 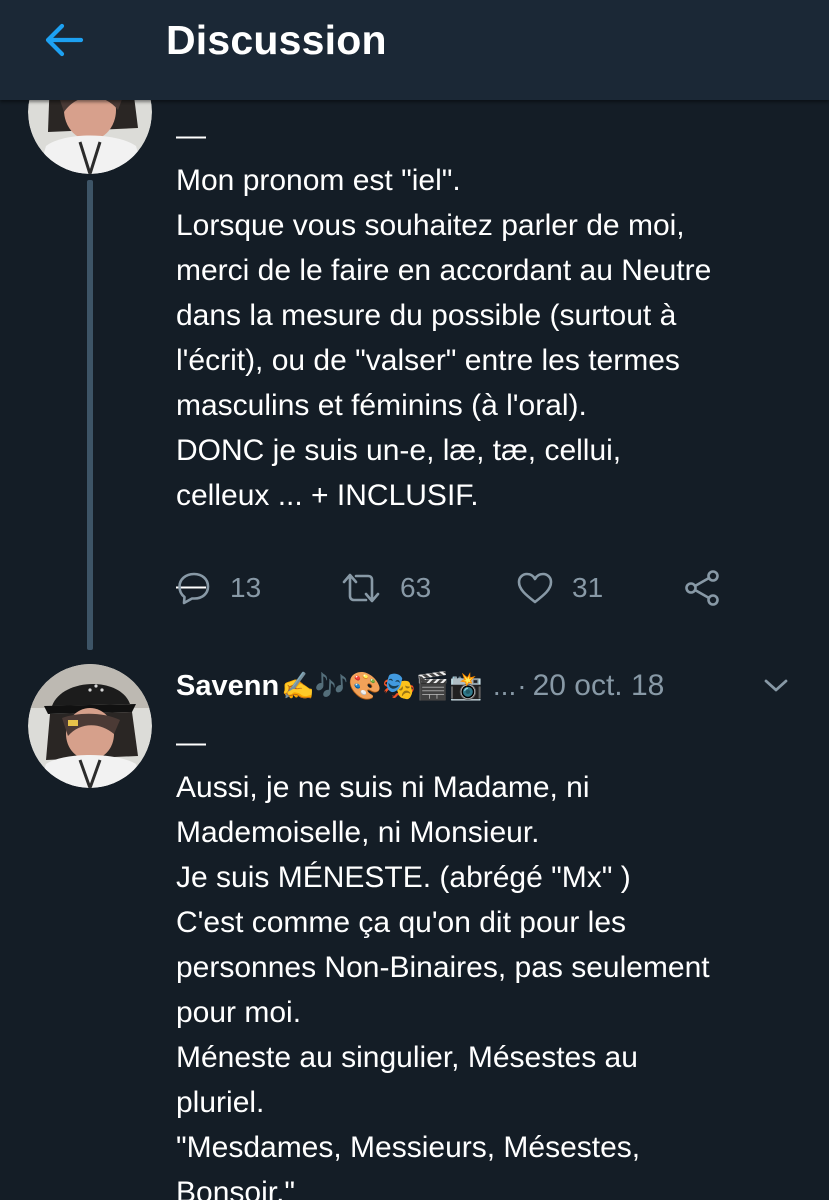 I want to click on text-line: Aussi, je ne suis ni Madame, ni, so click(x=383, y=787).